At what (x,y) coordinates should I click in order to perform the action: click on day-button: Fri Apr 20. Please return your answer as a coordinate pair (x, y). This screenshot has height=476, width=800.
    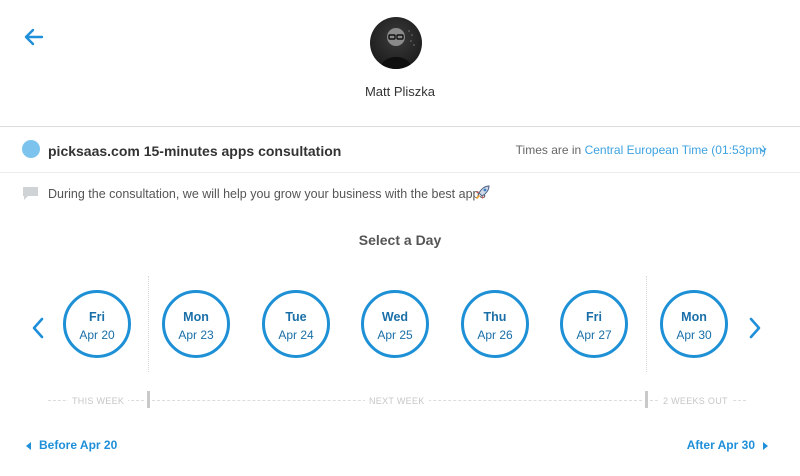
    Looking at the image, I should click on (97, 324).